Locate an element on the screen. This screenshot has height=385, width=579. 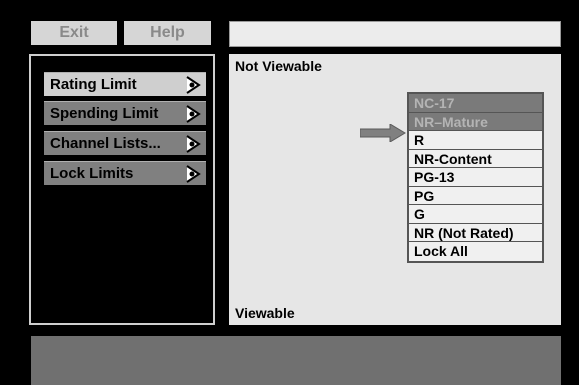
menu-item-label: Spending Limit is located at coordinates (104, 113).